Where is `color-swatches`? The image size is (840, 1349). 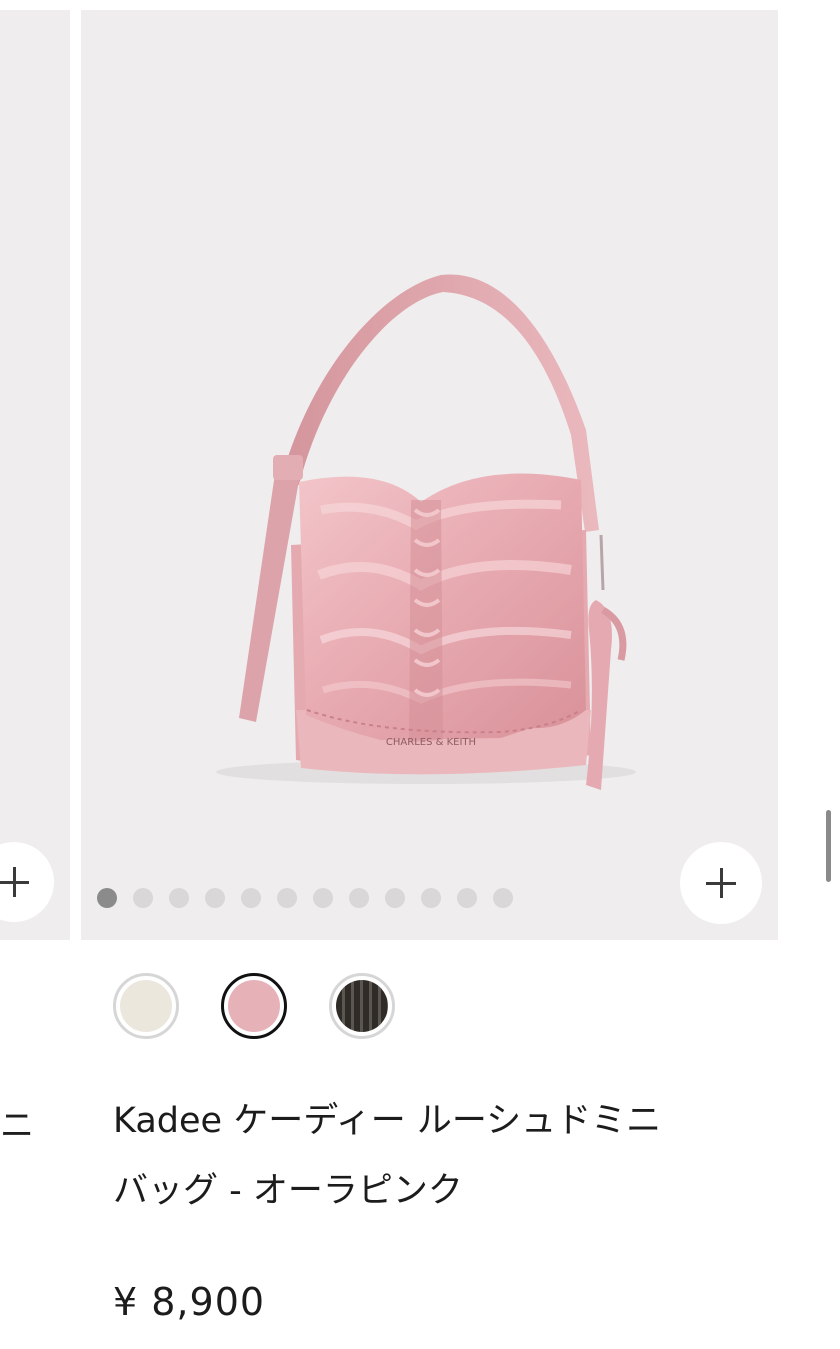
color-swatches is located at coordinates (254, 1006).